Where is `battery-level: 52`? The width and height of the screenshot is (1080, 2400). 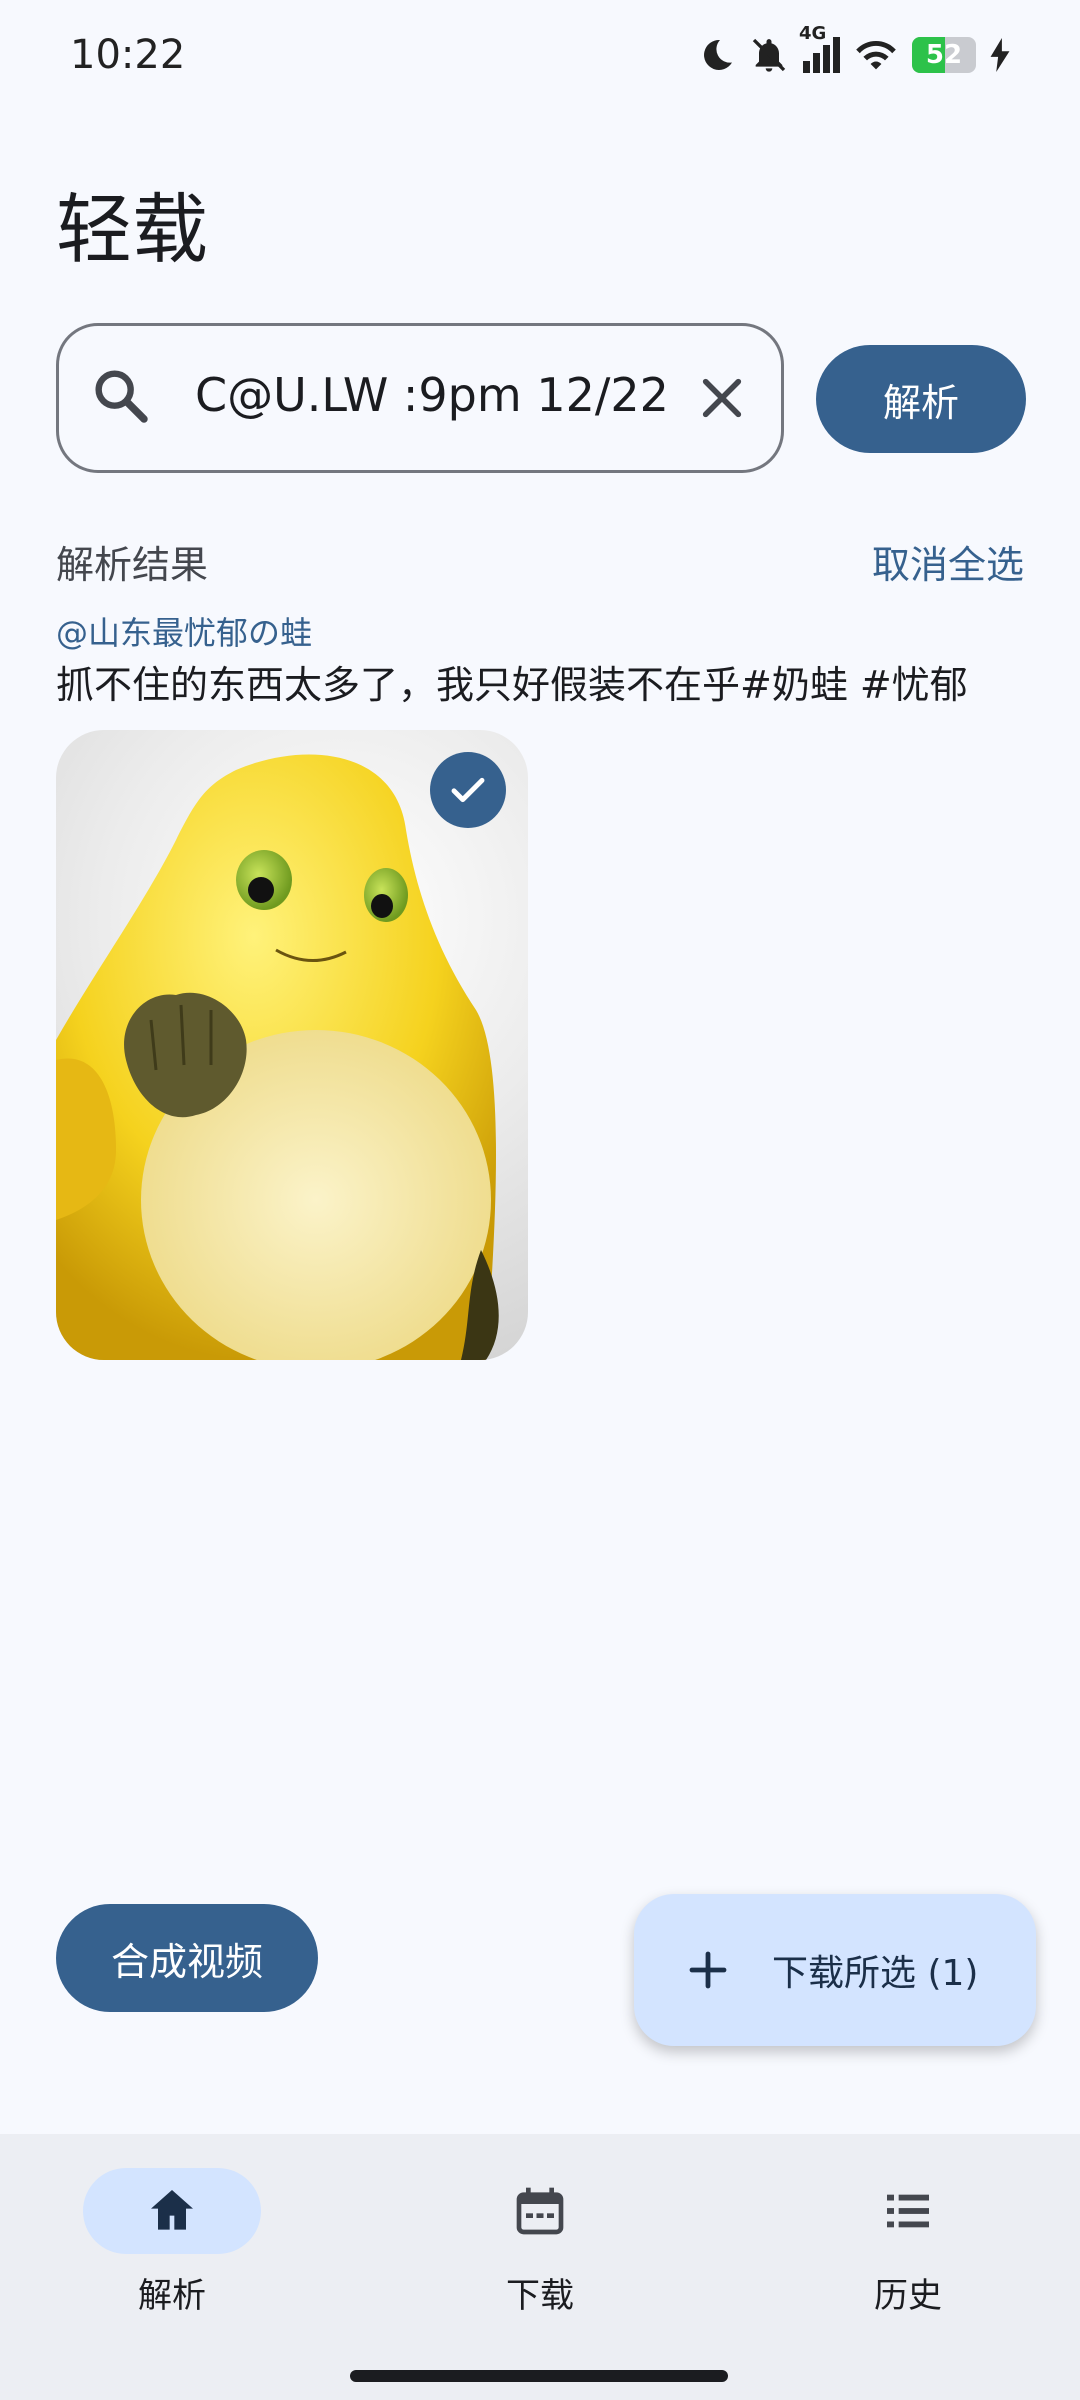
battery-level: 52 is located at coordinates (944, 55).